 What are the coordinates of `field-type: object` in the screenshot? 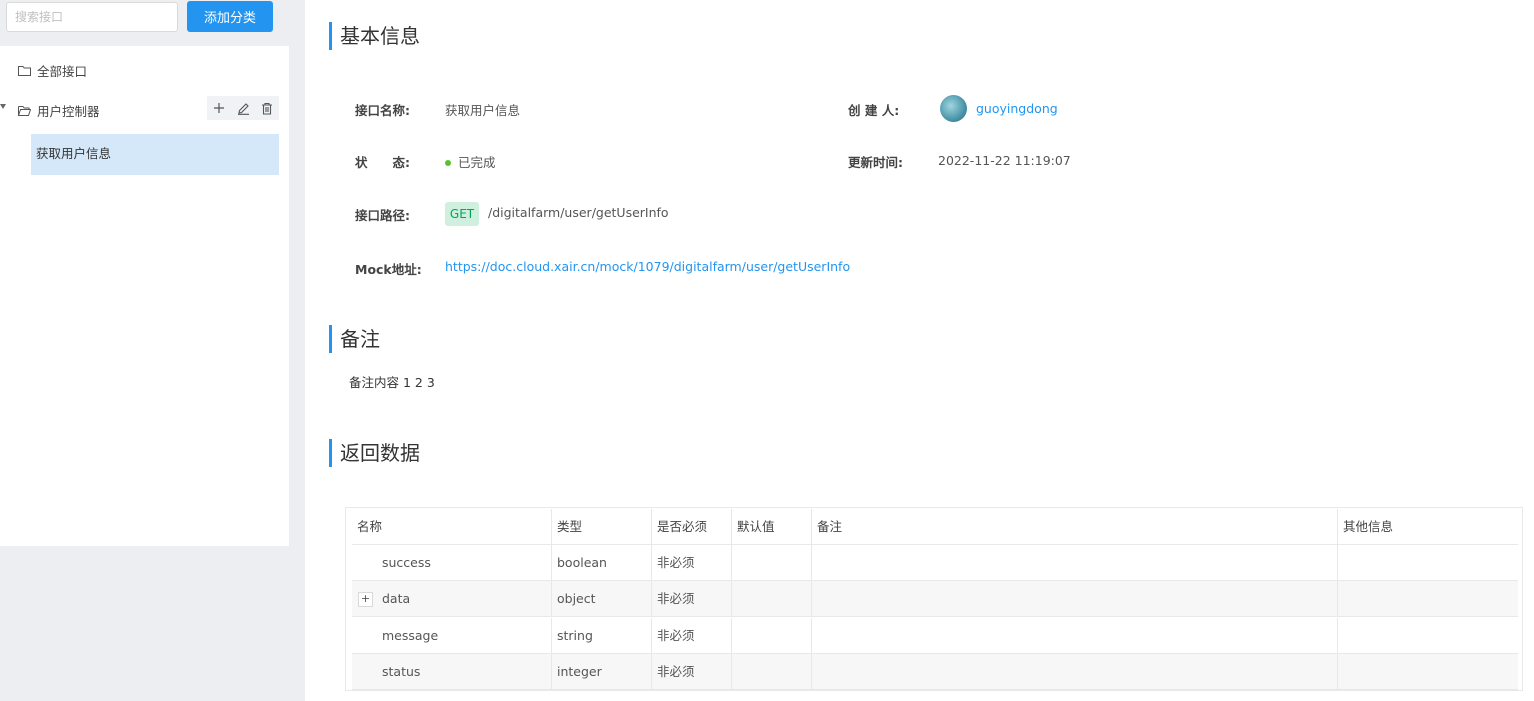 It's located at (602, 598).